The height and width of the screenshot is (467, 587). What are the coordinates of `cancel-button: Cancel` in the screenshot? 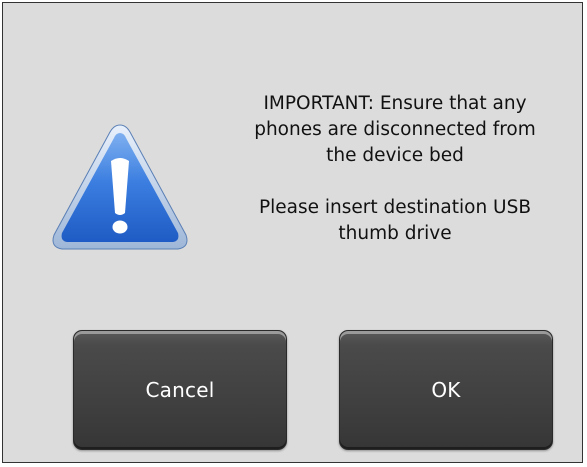 It's located at (180, 390).